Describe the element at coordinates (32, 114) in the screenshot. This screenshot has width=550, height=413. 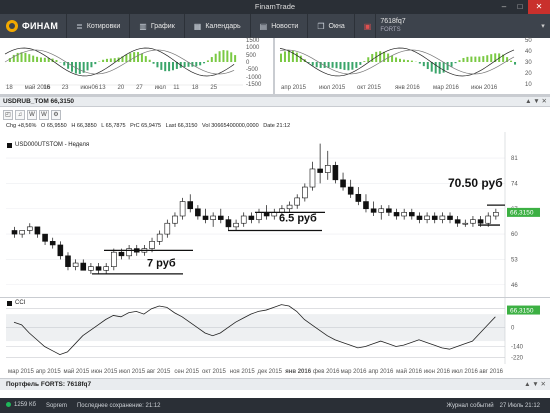
I see `draw-tool-icon: W` at that location.